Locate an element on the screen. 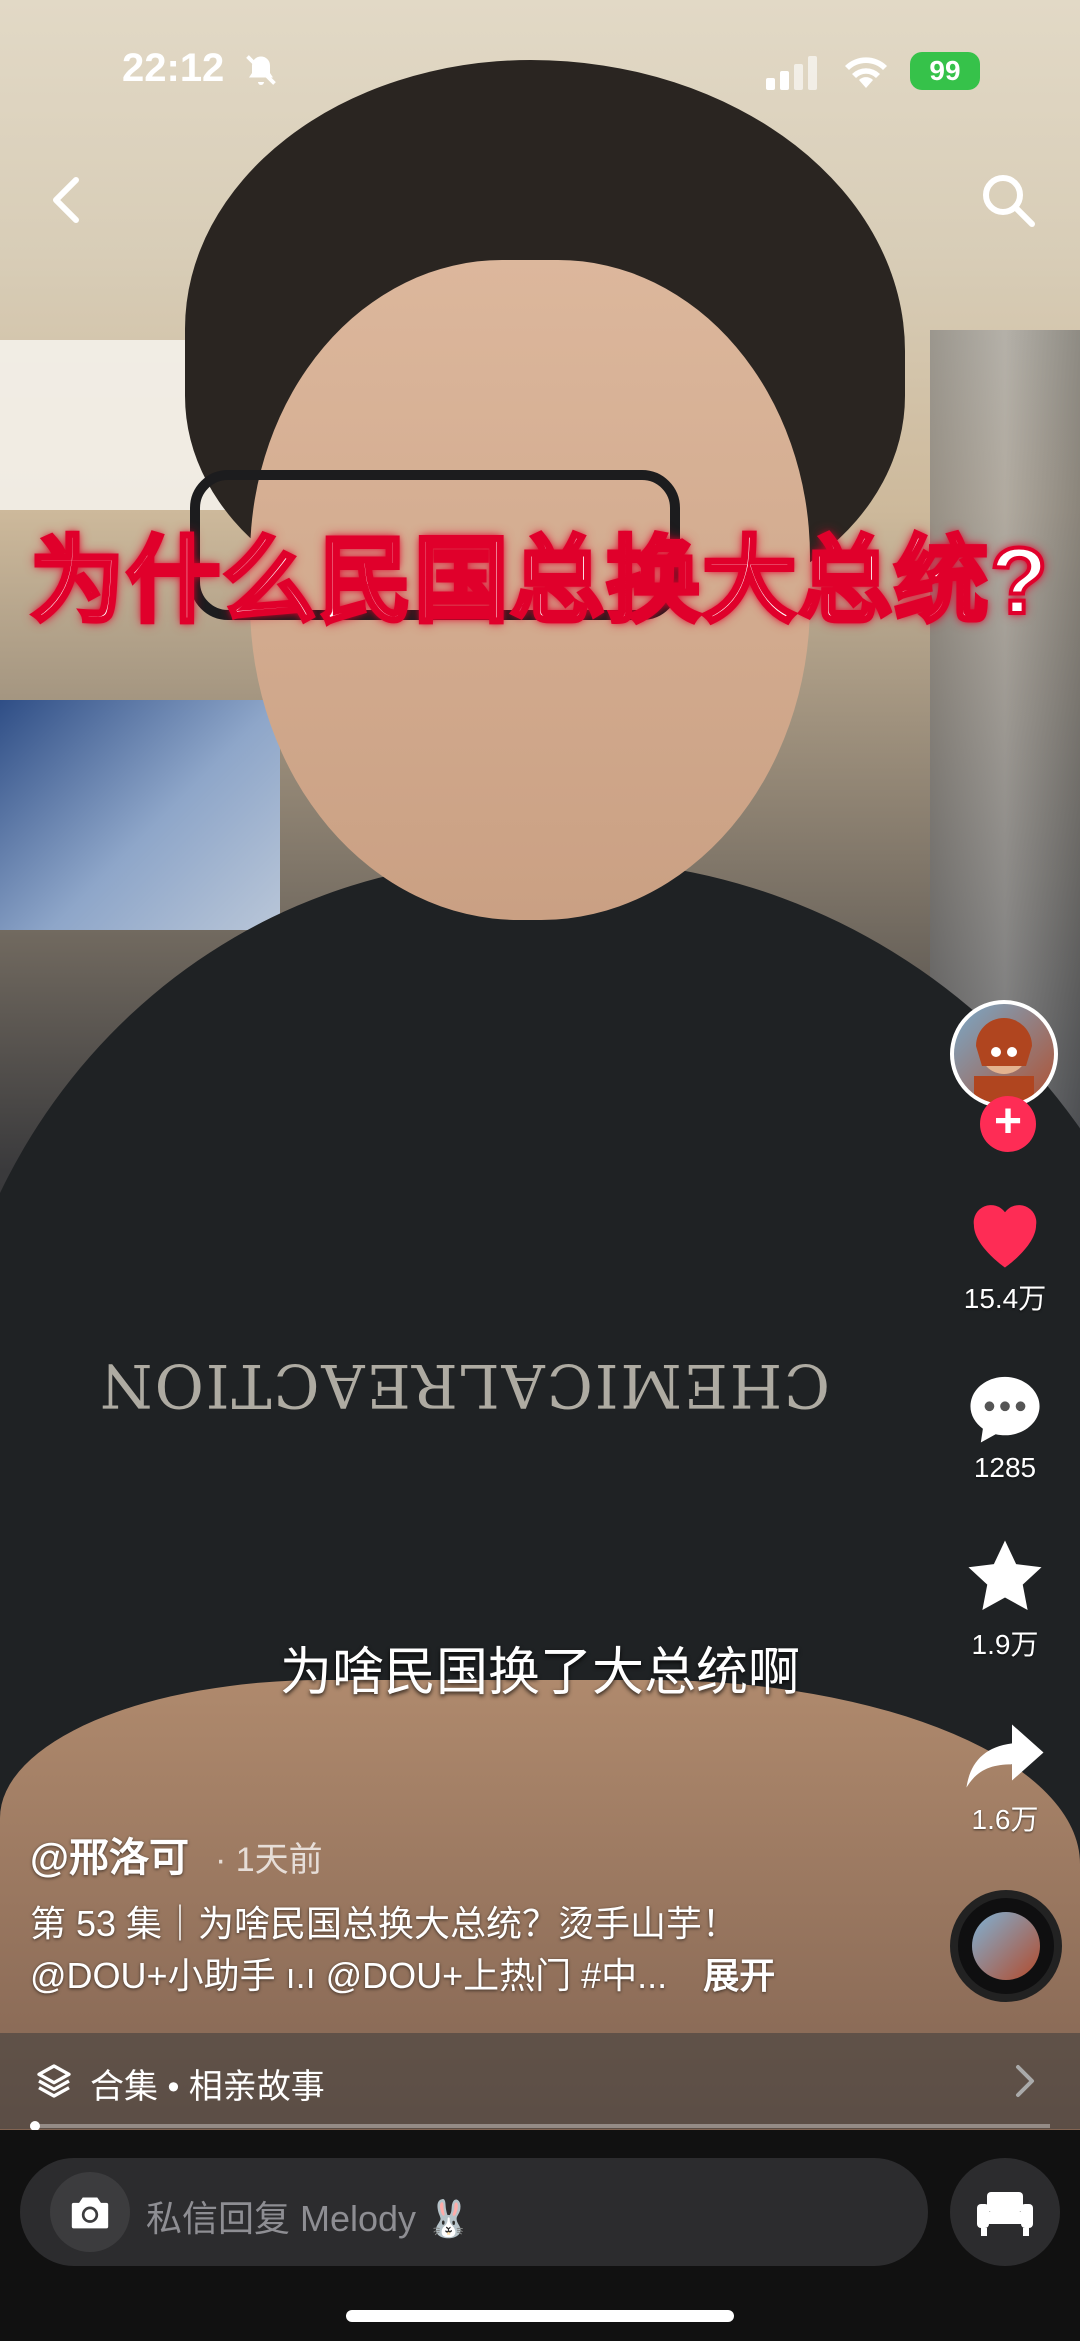  post-time: · 1天前 is located at coordinates (269, 1860).